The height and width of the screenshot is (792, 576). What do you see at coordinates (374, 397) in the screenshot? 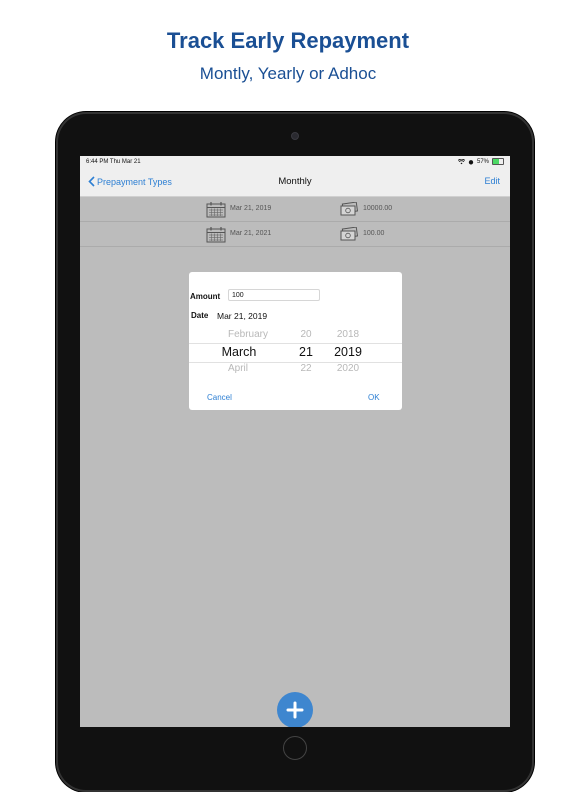
I see `ok-button: OK` at bounding box center [374, 397].